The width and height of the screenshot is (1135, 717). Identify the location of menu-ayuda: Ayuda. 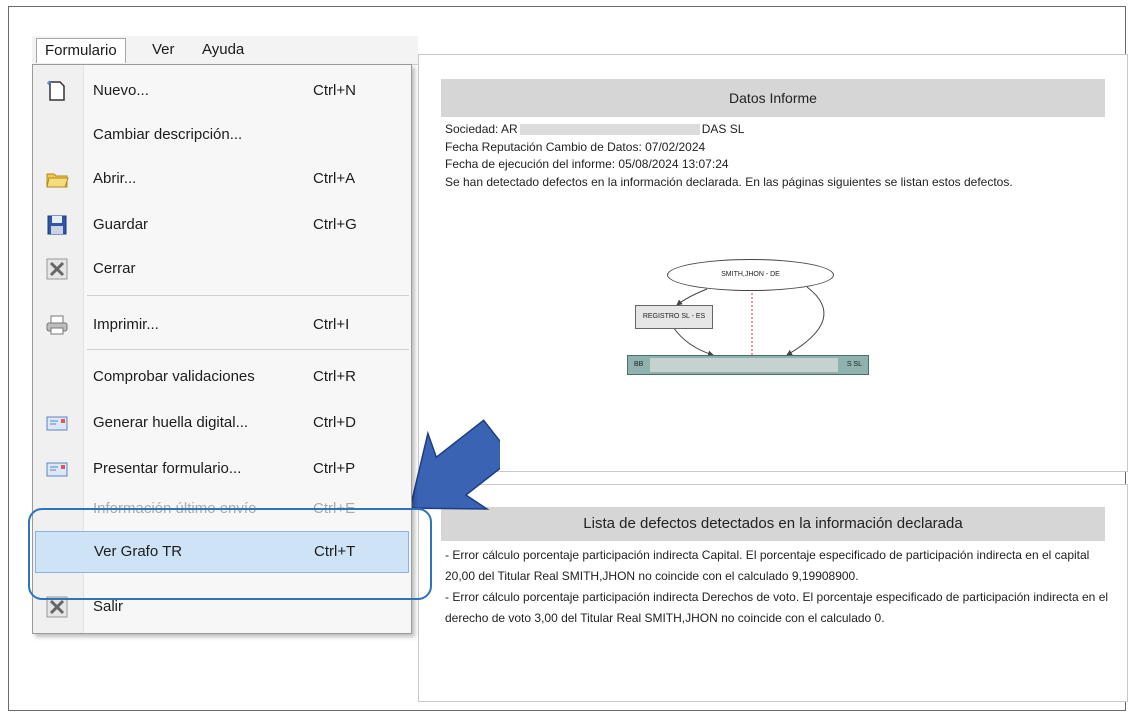
(223, 50).